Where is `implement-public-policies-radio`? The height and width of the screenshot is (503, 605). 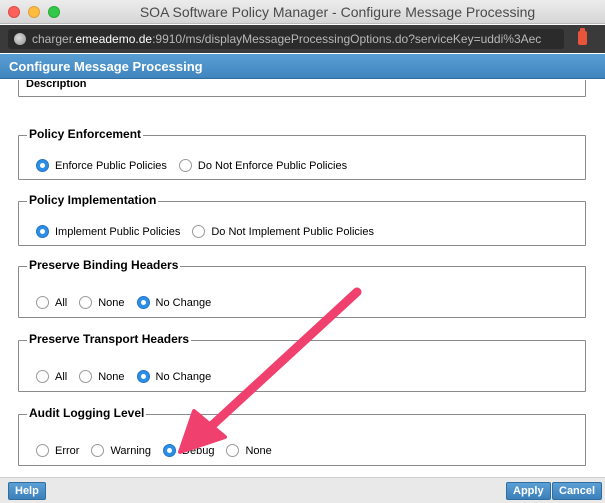 implement-public-policies-radio is located at coordinates (42, 231).